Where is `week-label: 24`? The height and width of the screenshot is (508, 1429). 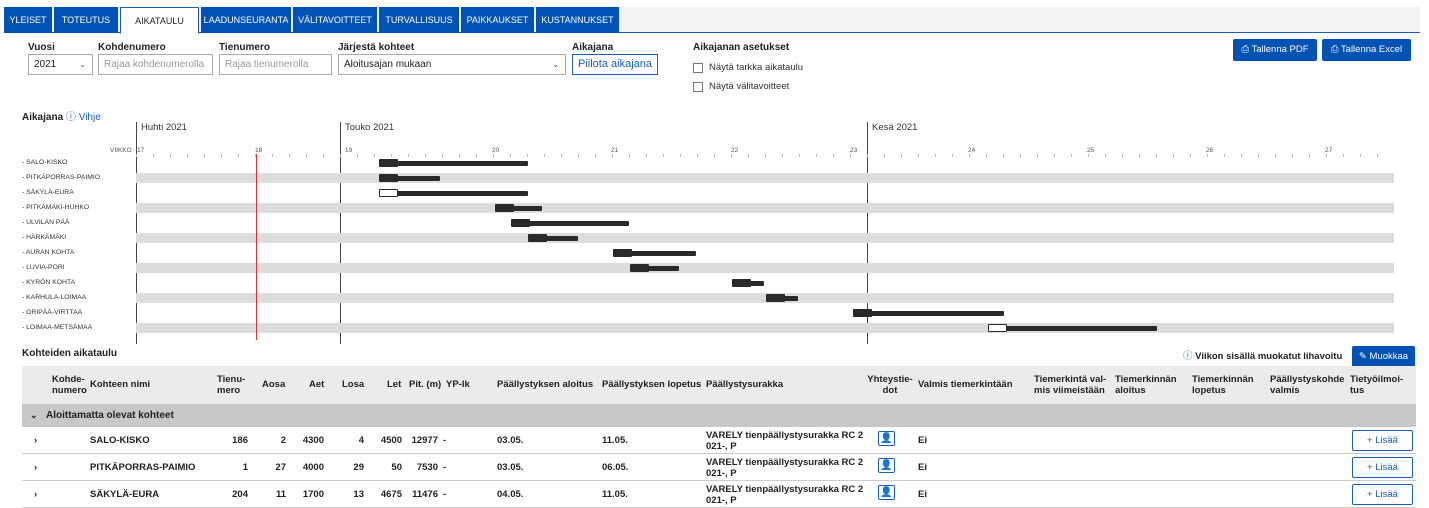
week-label: 24 is located at coordinates (972, 150).